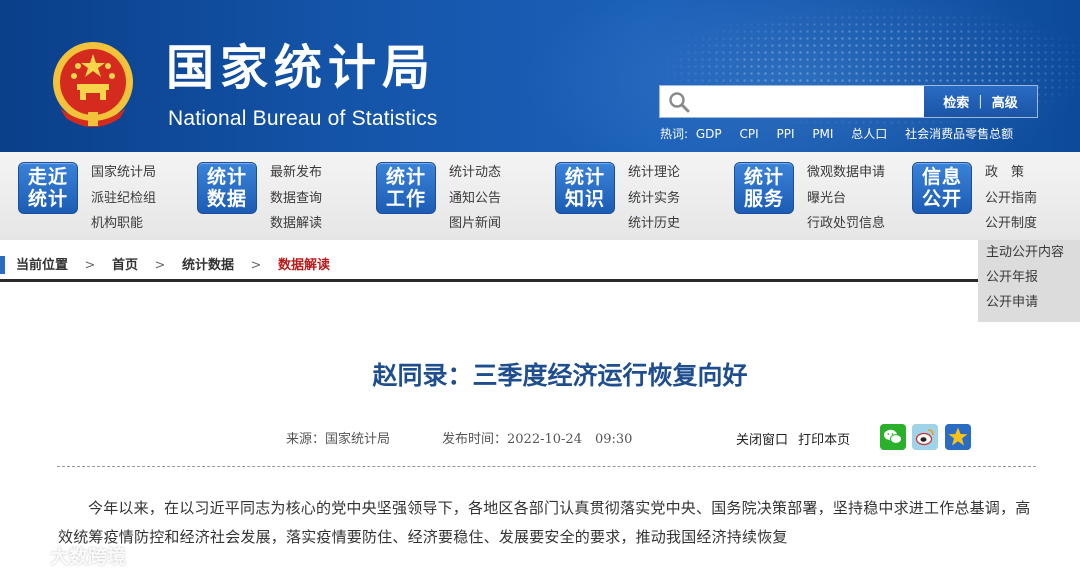 The width and height of the screenshot is (1080, 579). Describe the element at coordinates (585, 188) in the screenshot. I see `nav-badge-knowledge: 统计 知识` at that location.